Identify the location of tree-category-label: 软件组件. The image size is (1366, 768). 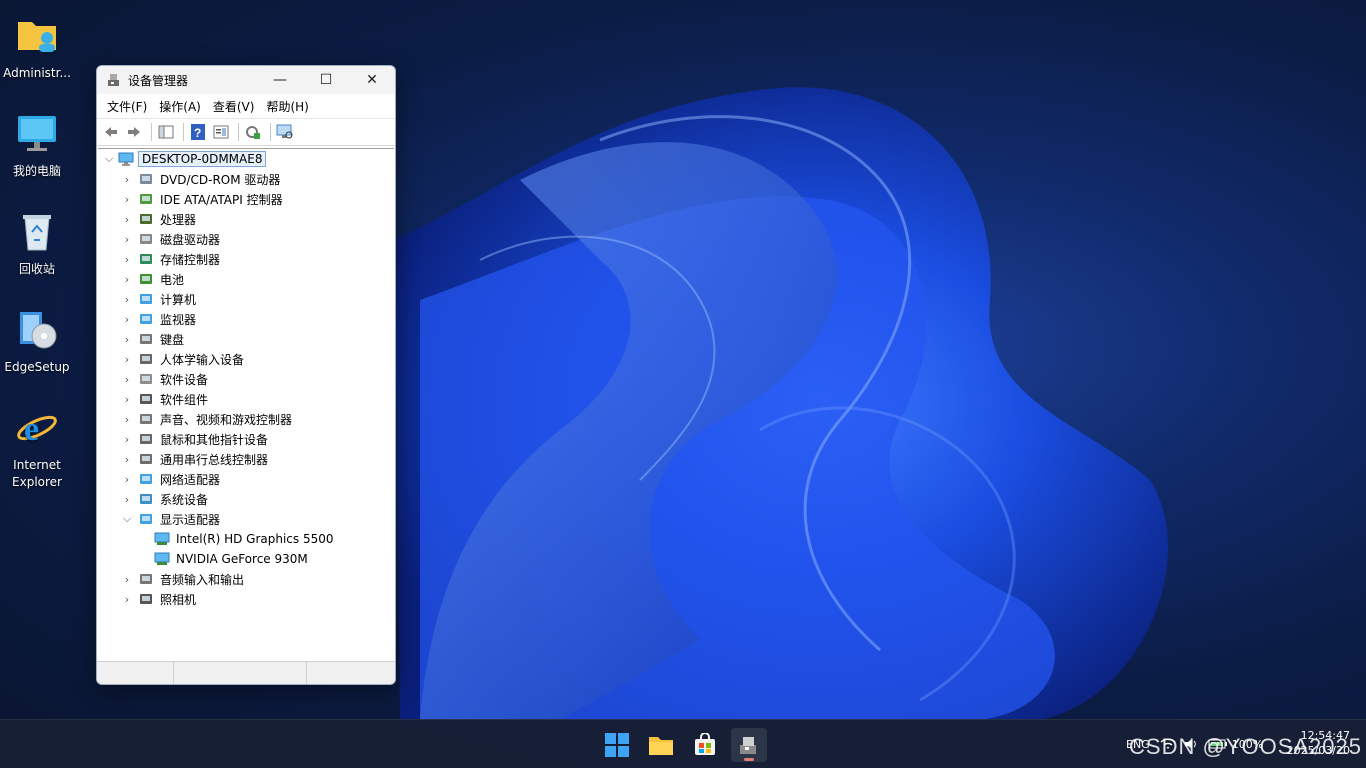
(184, 399).